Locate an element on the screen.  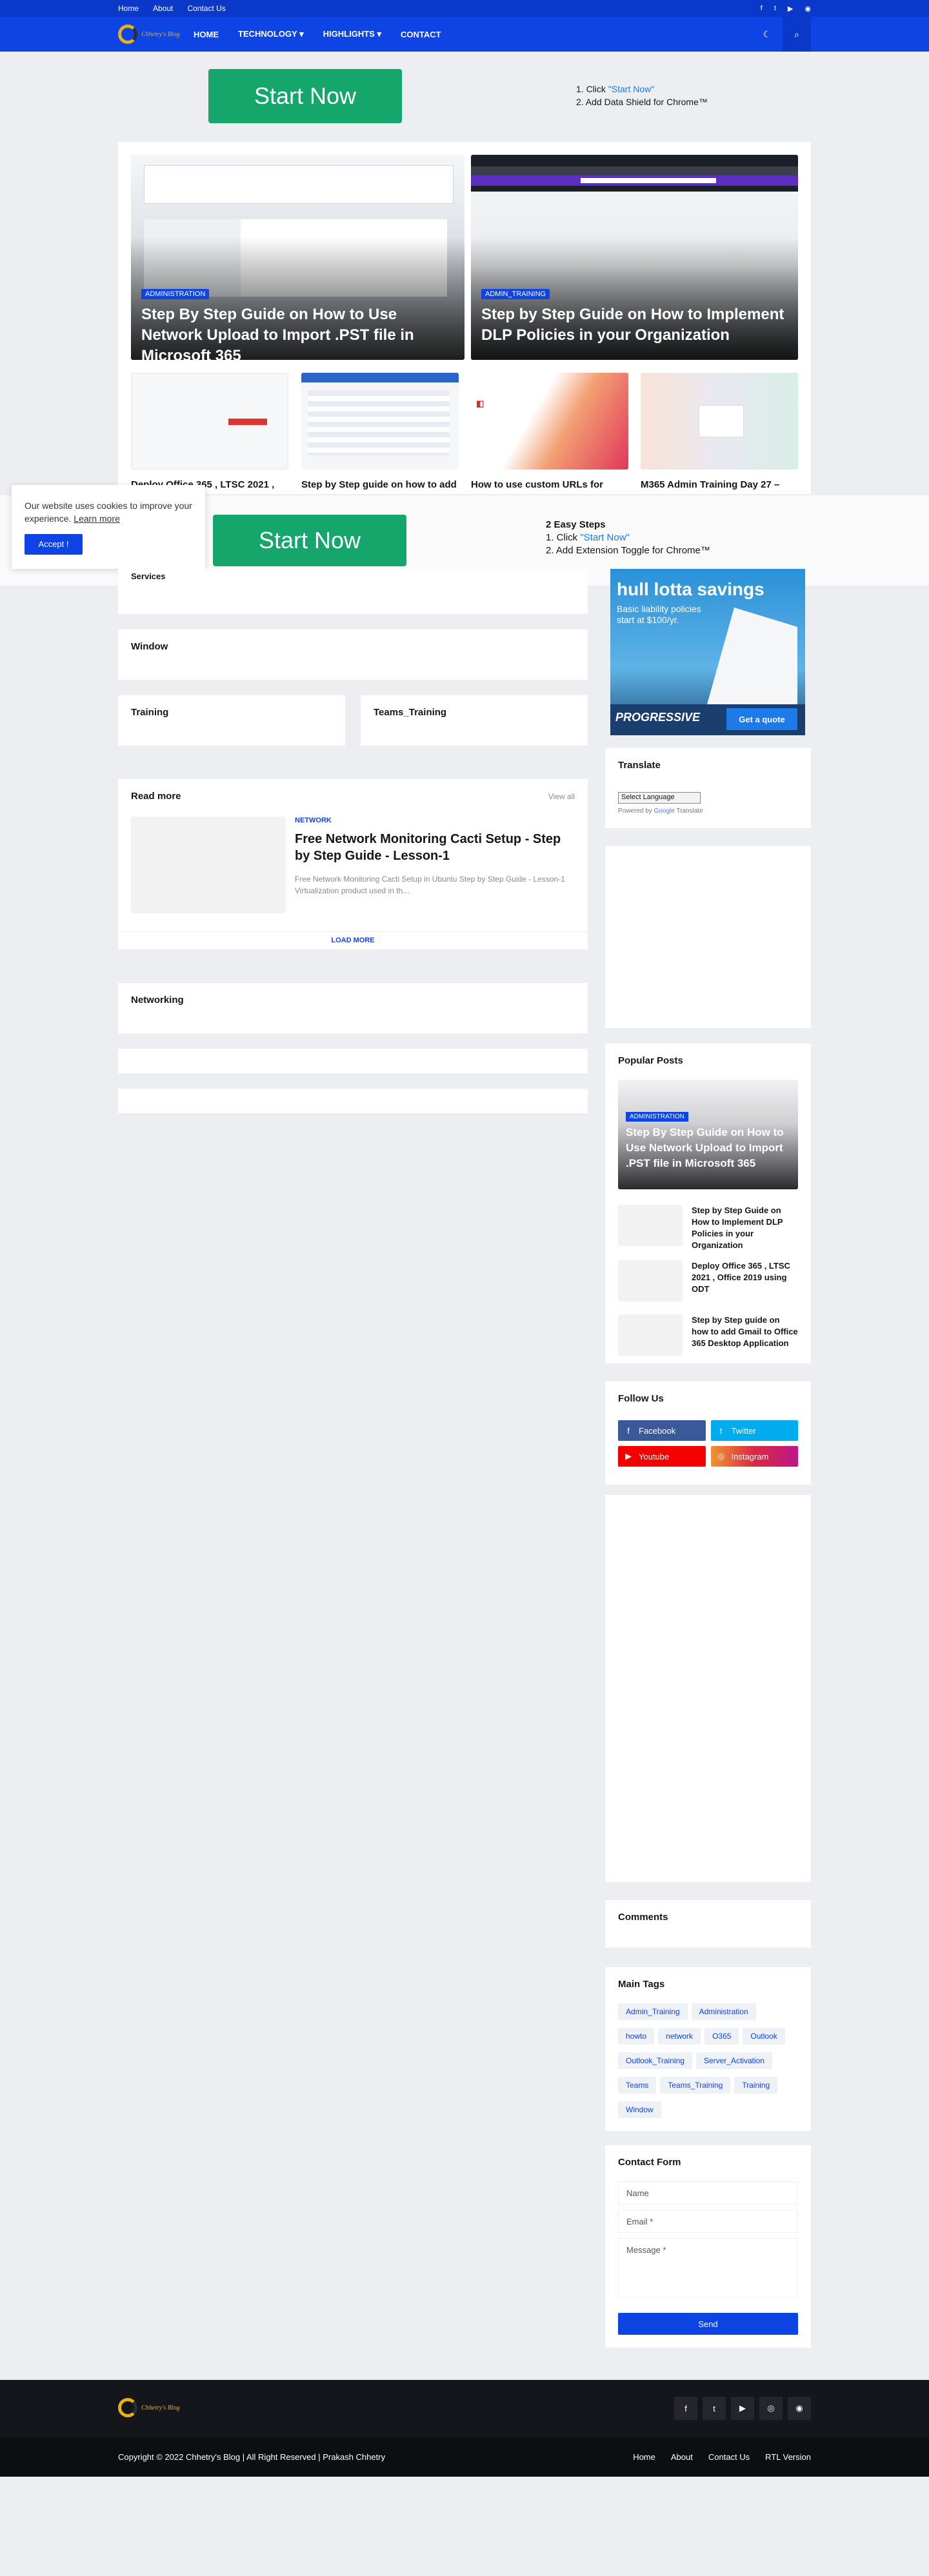
footer-link-home: Home is located at coordinates (644, 2457).